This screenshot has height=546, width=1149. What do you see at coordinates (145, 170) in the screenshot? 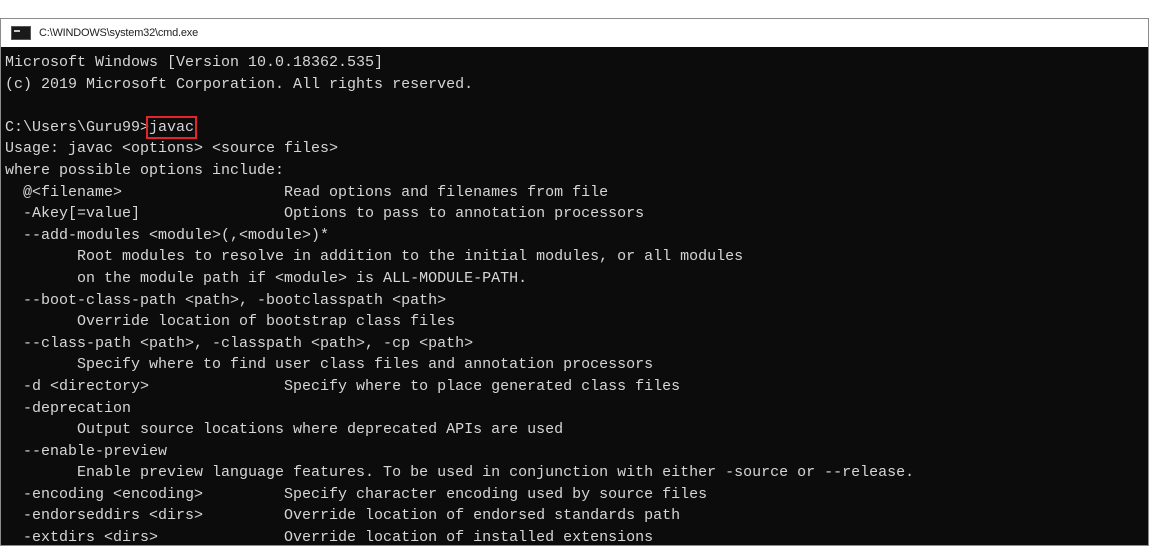
I see `console-line: where possible options include:` at bounding box center [145, 170].